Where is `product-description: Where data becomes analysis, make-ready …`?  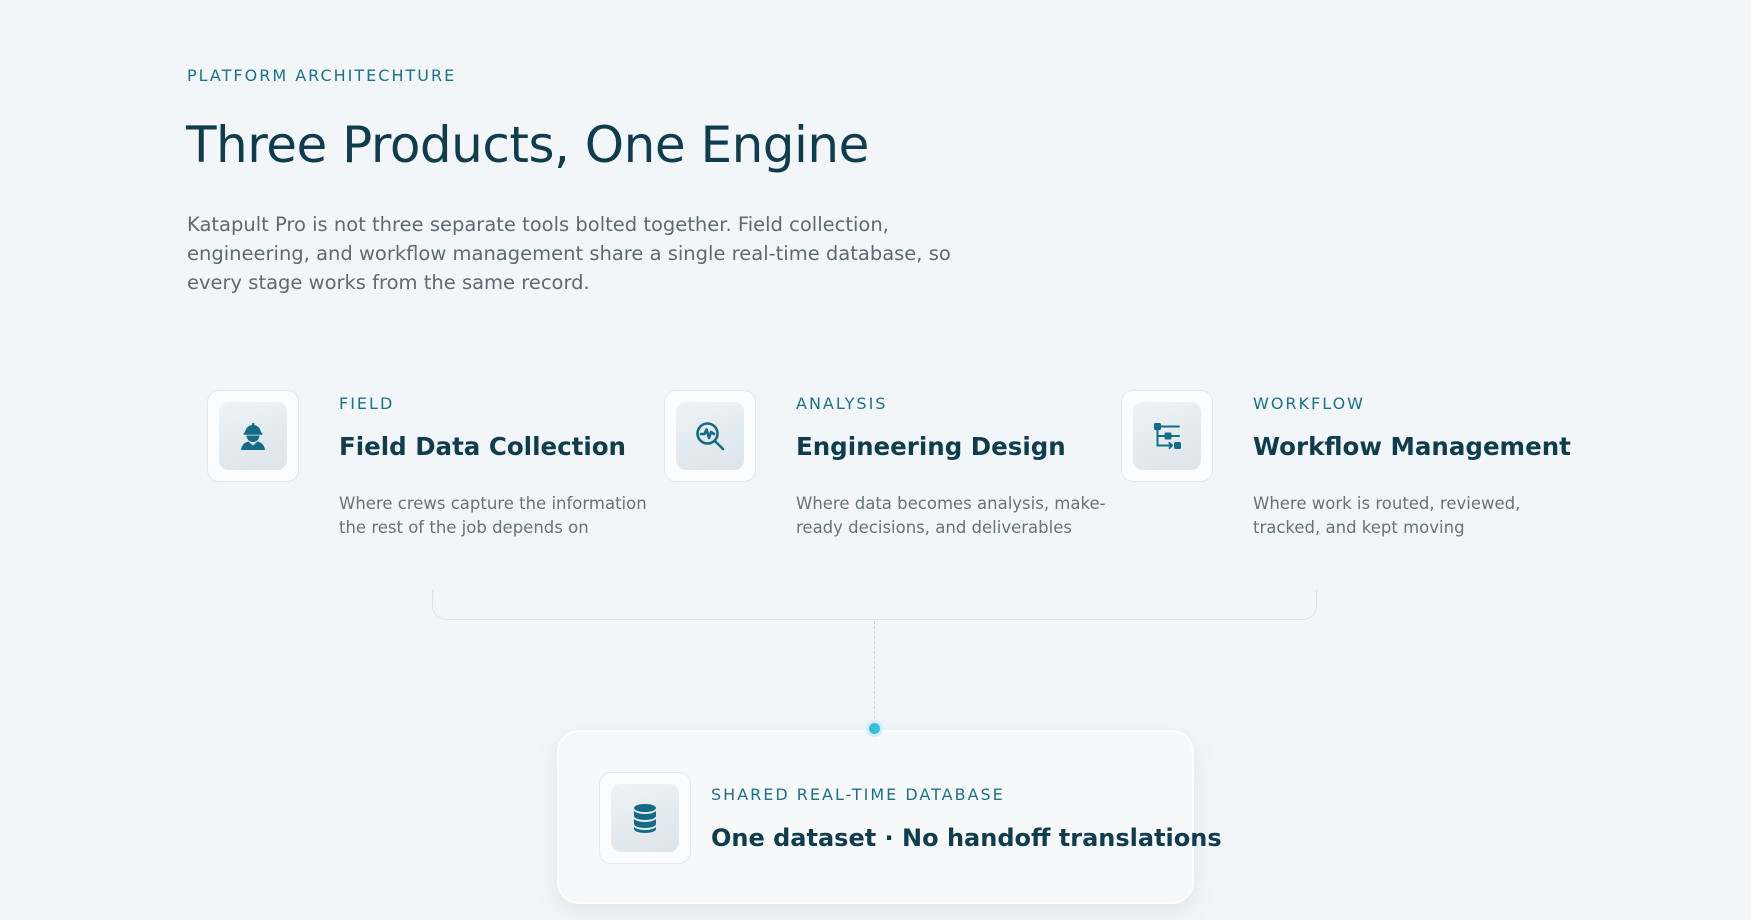 product-description: Where data becomes analysis, make-ready … is located at coordinates (951, 515).